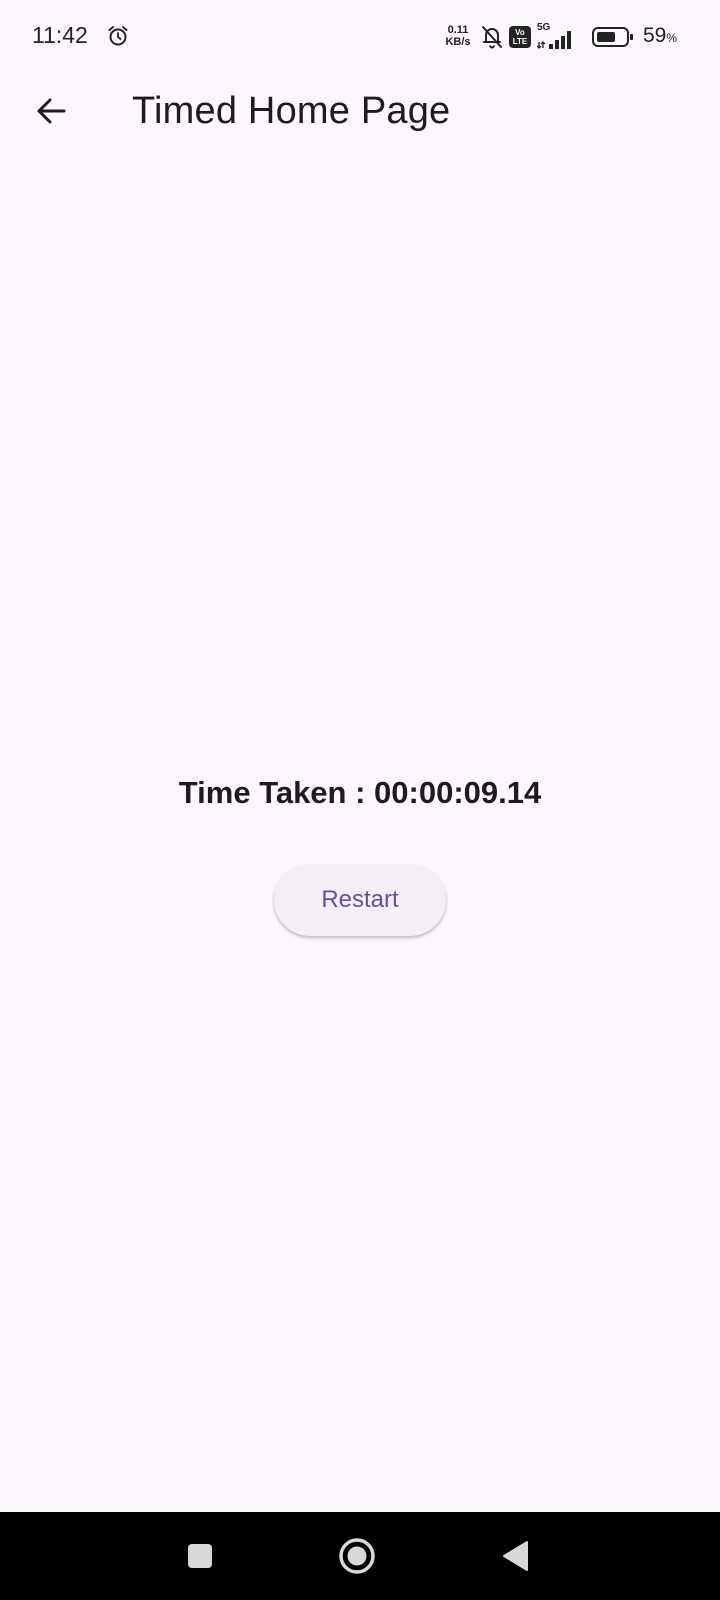 Image resolution: width=720 pixels, height=1600 pixels. I want to click on app-bar: Timed Home Page, so click(360, 113).